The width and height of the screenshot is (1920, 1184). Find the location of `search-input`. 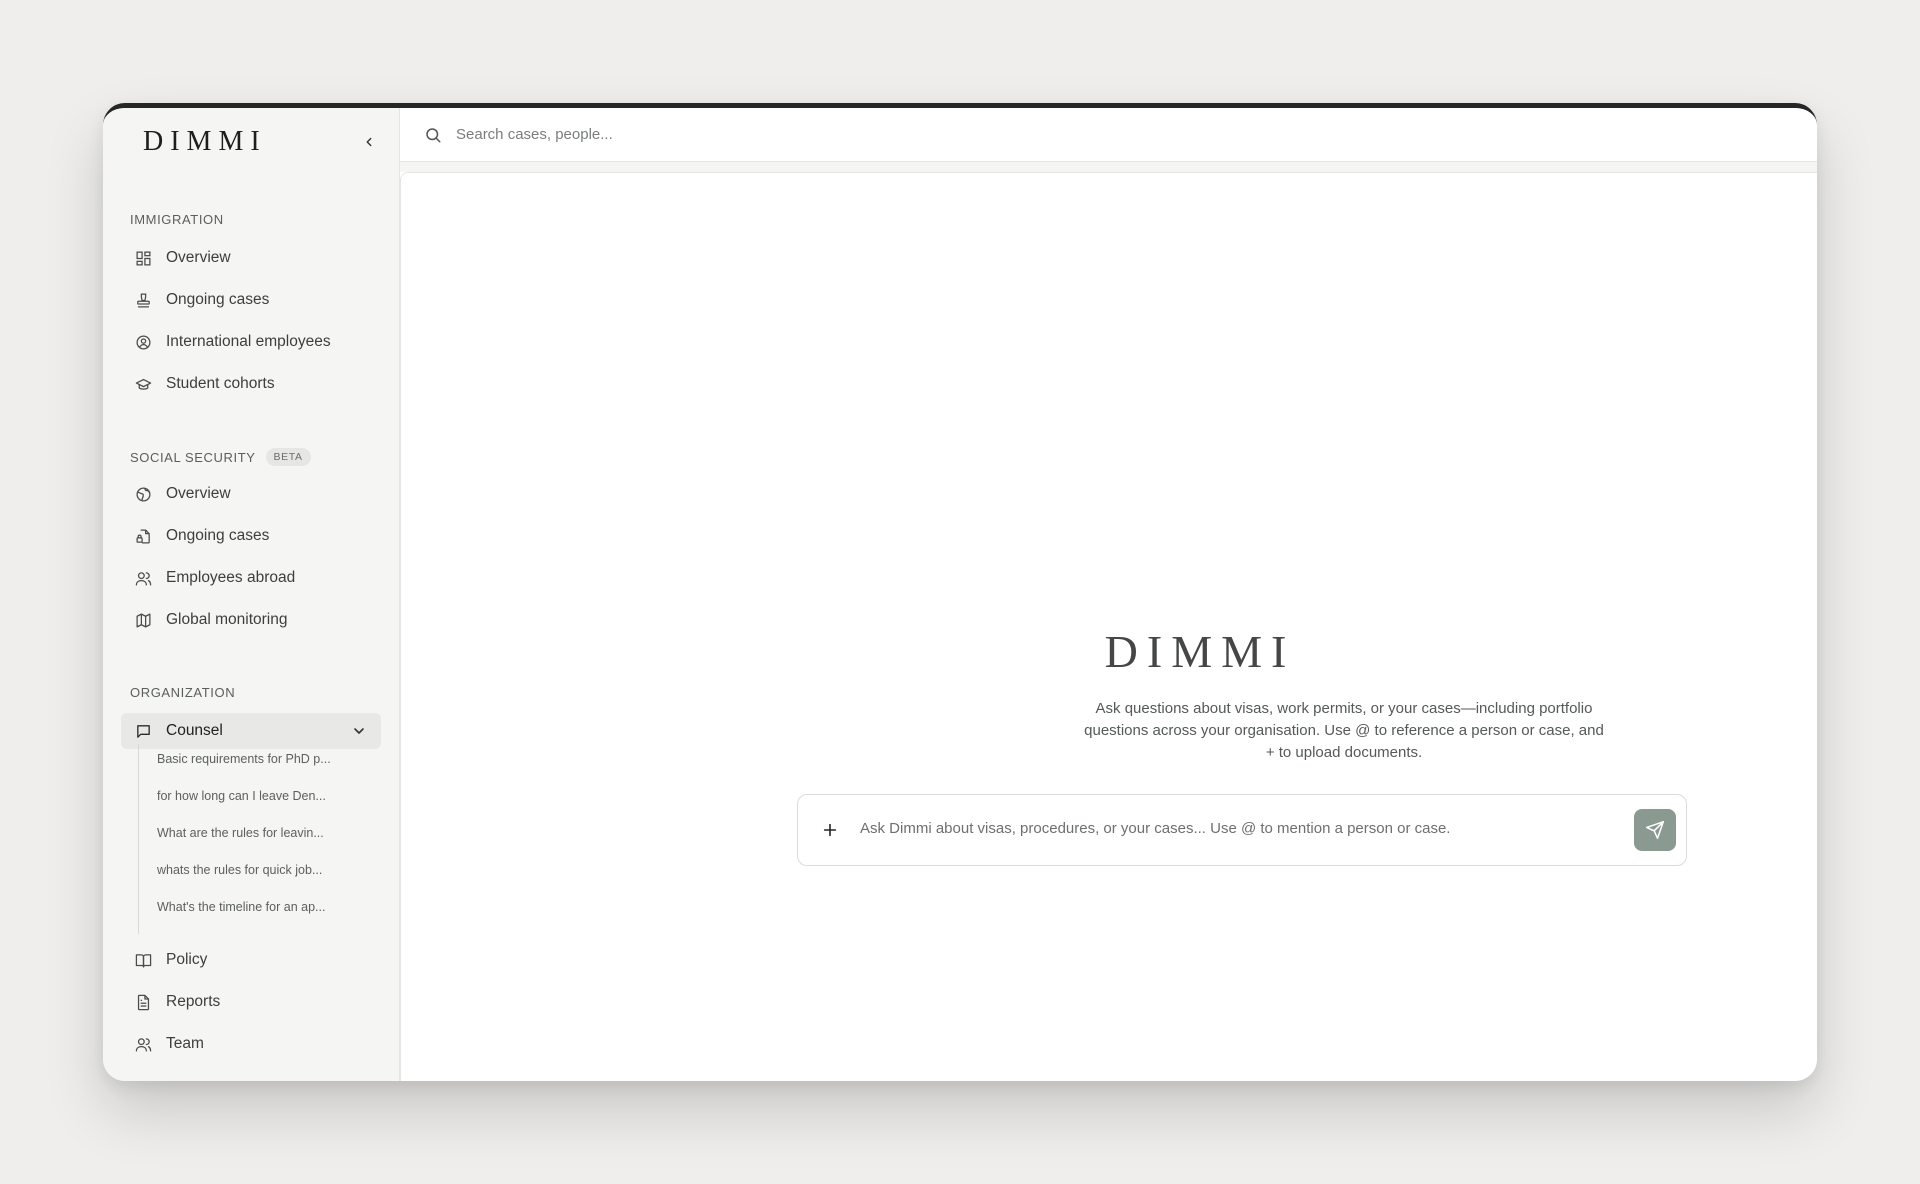

search-input is located at coordinates (756, 134).